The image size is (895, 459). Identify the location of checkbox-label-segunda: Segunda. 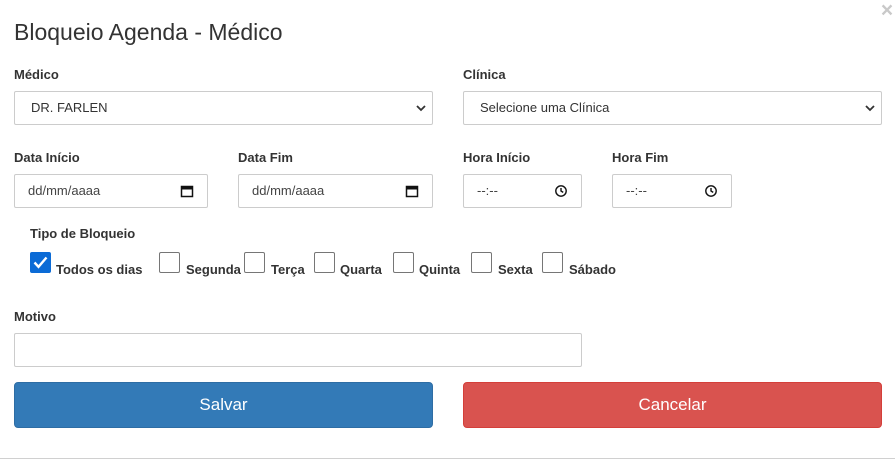
(213, 269).